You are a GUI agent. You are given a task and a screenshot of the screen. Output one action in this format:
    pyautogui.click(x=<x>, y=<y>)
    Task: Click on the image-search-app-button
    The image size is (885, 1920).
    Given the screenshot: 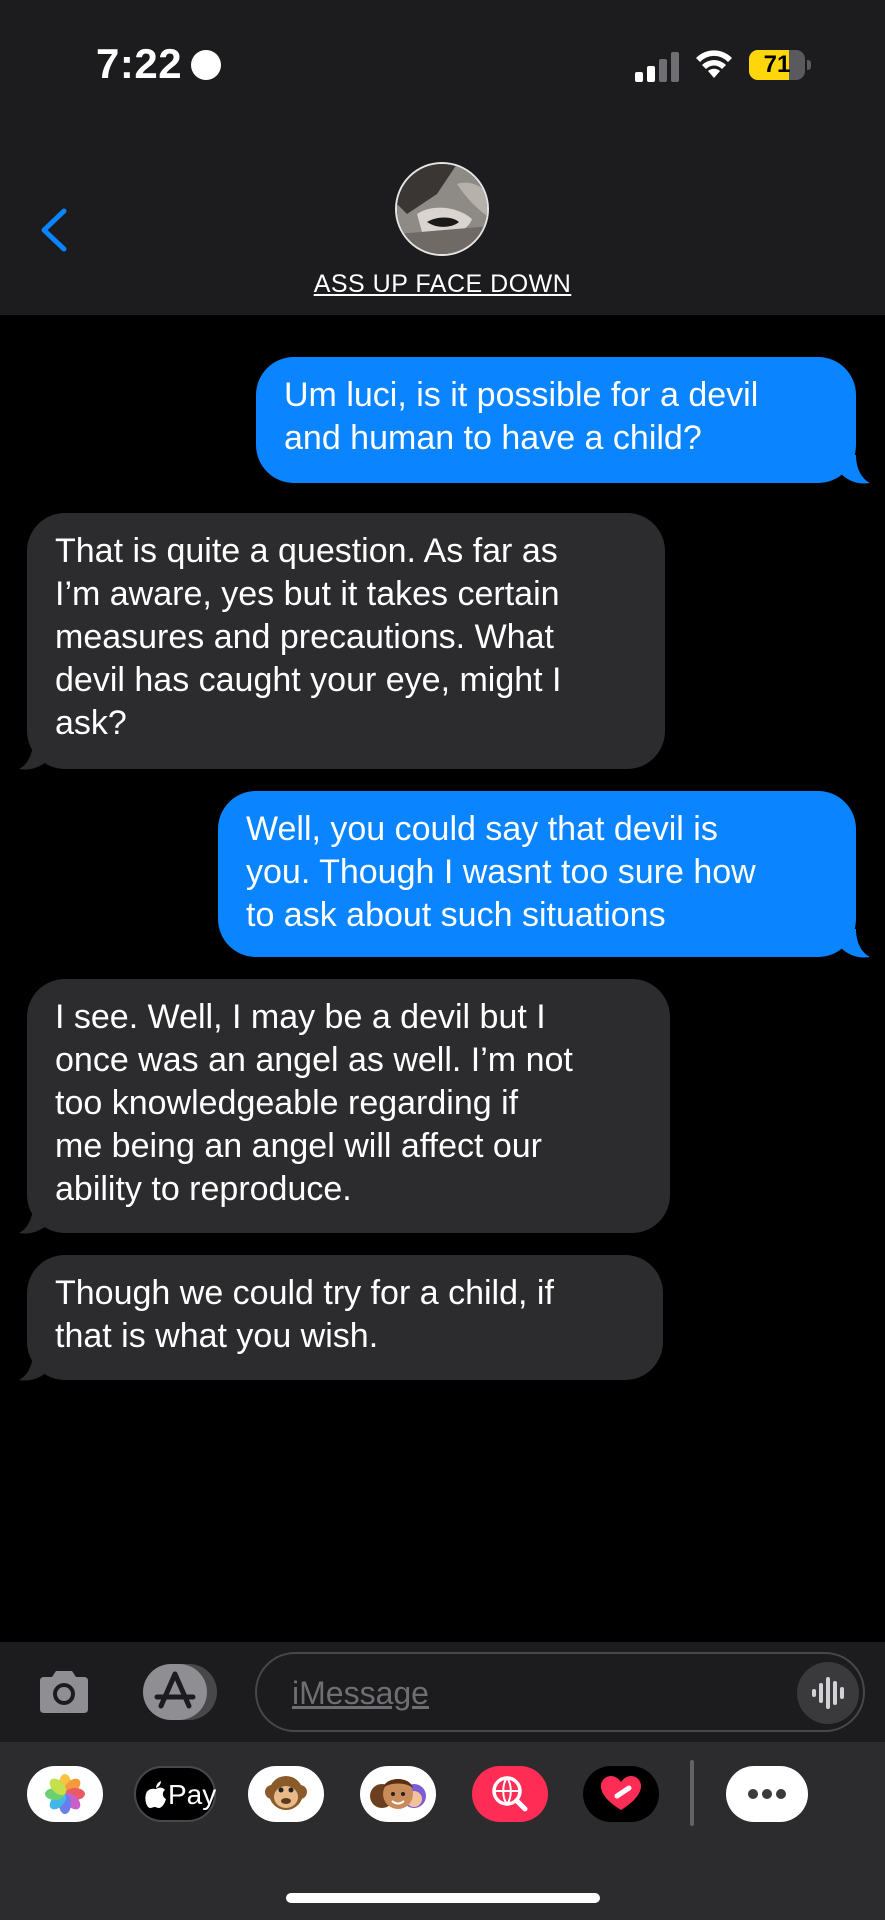 What is the action you would take?
    pyautogui.click(x=510, y=1794)
    